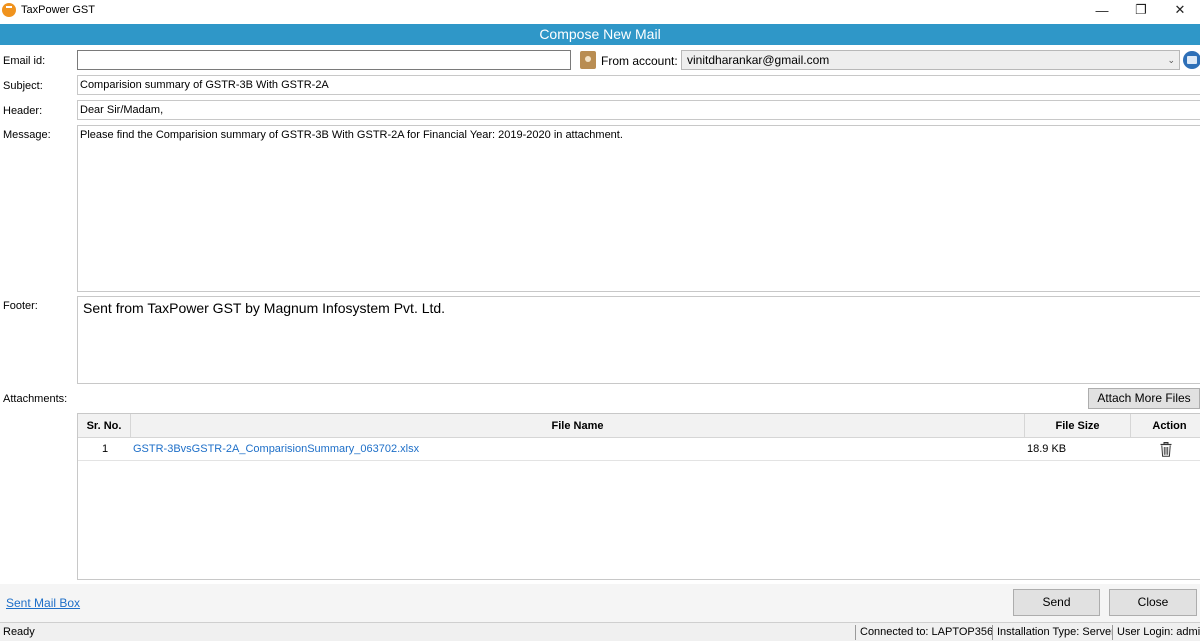 Image resolution: width=1200 pixels, height=641 pixels. I want to click on column-header-file-size: File Size, so click(1078, 426).